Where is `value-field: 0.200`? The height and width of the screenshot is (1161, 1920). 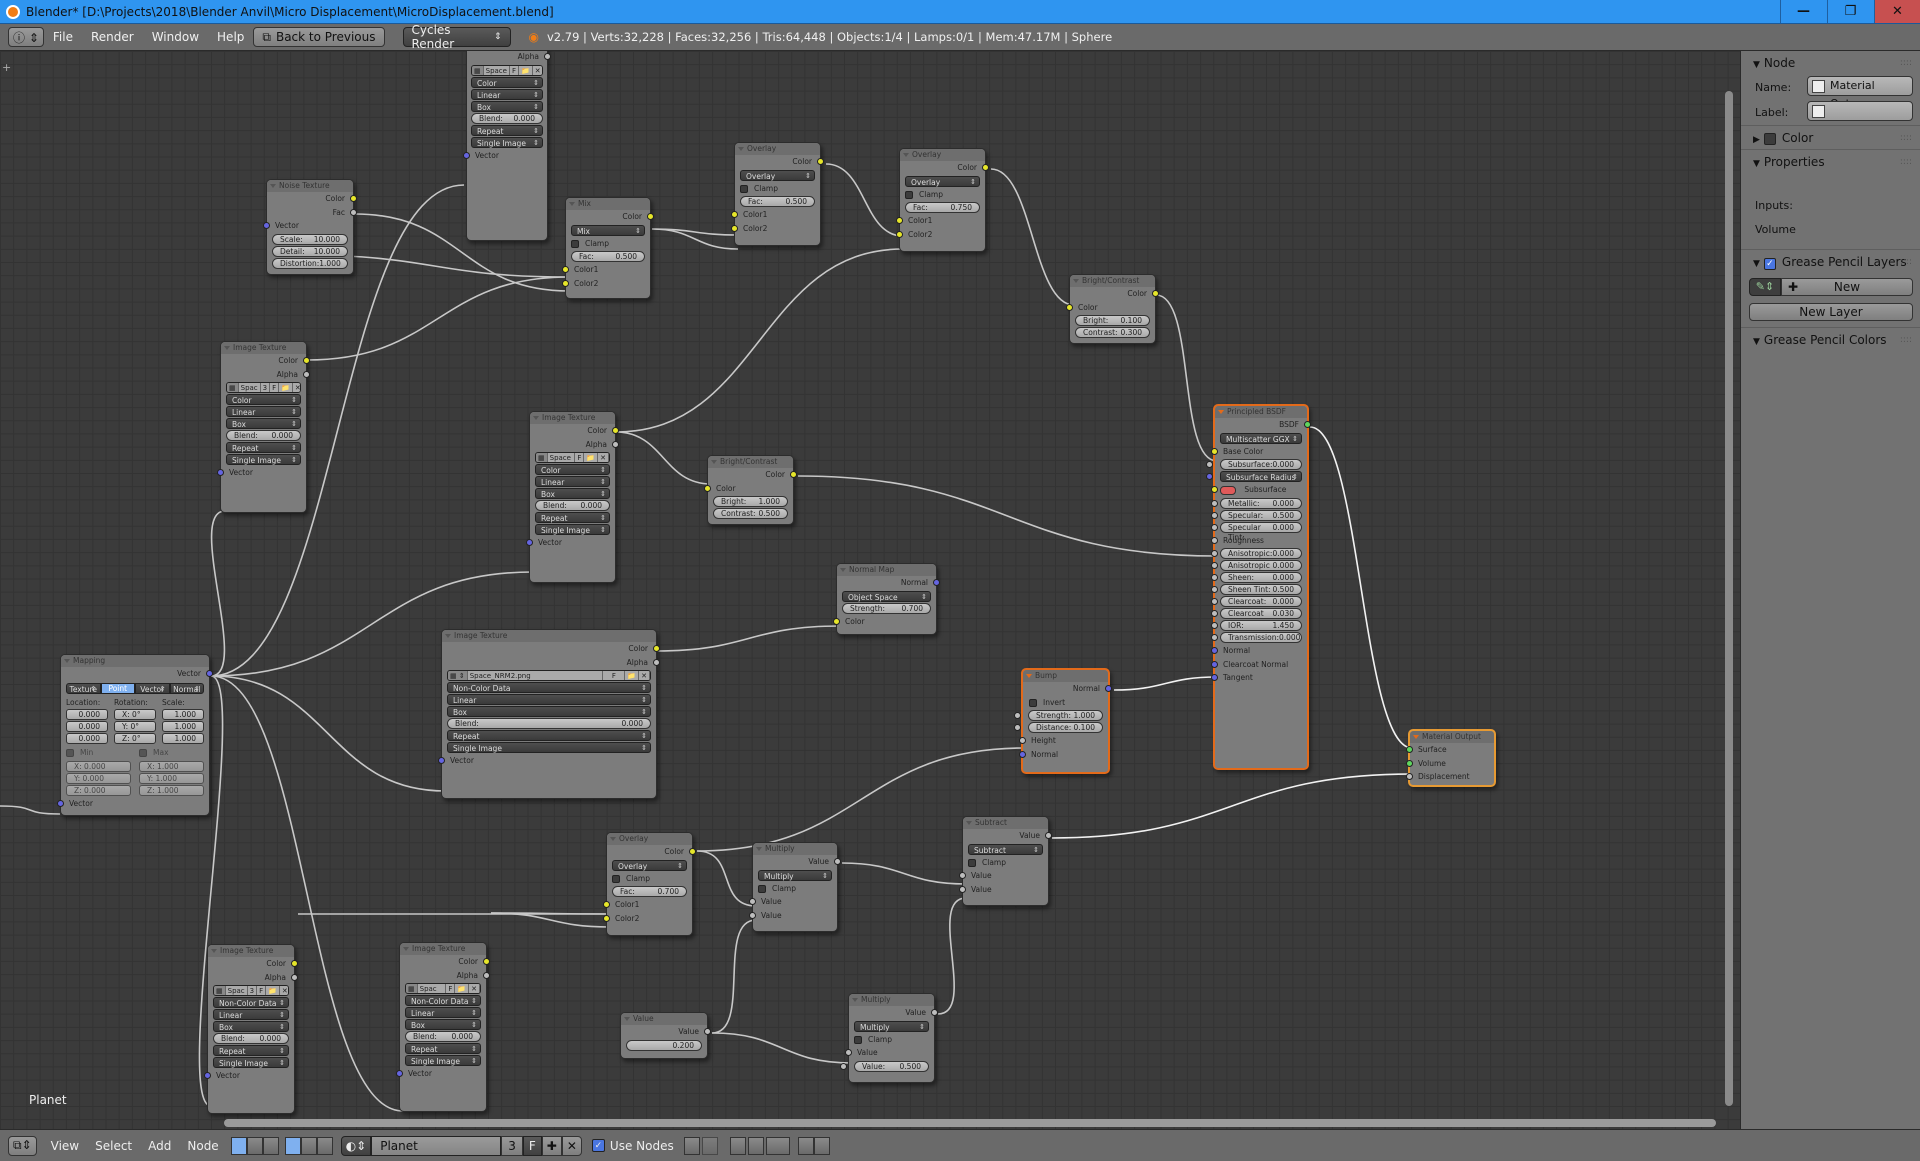
value-field: 0.200 is located at coordinates (664, 1045).